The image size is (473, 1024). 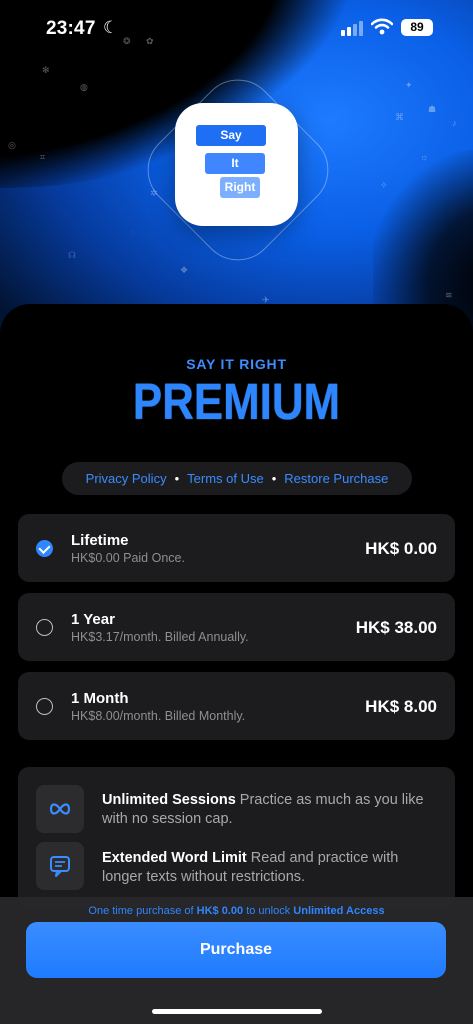 I want to click on purchase-note-prefix: One time purchase of, so click(x=141, y=911).